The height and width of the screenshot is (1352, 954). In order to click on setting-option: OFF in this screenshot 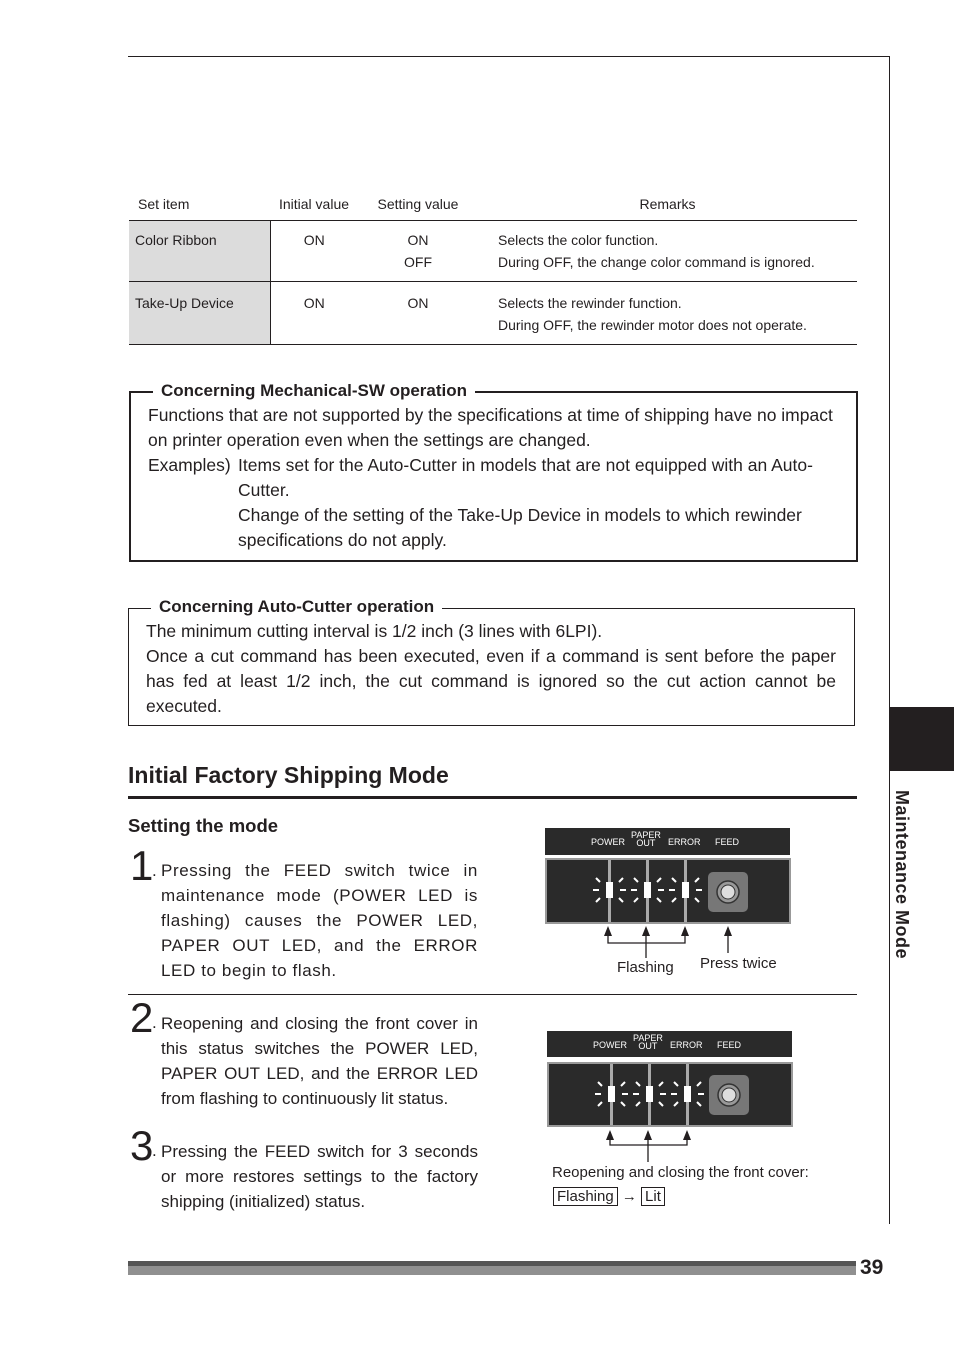, I will do `click(418, 262)`.